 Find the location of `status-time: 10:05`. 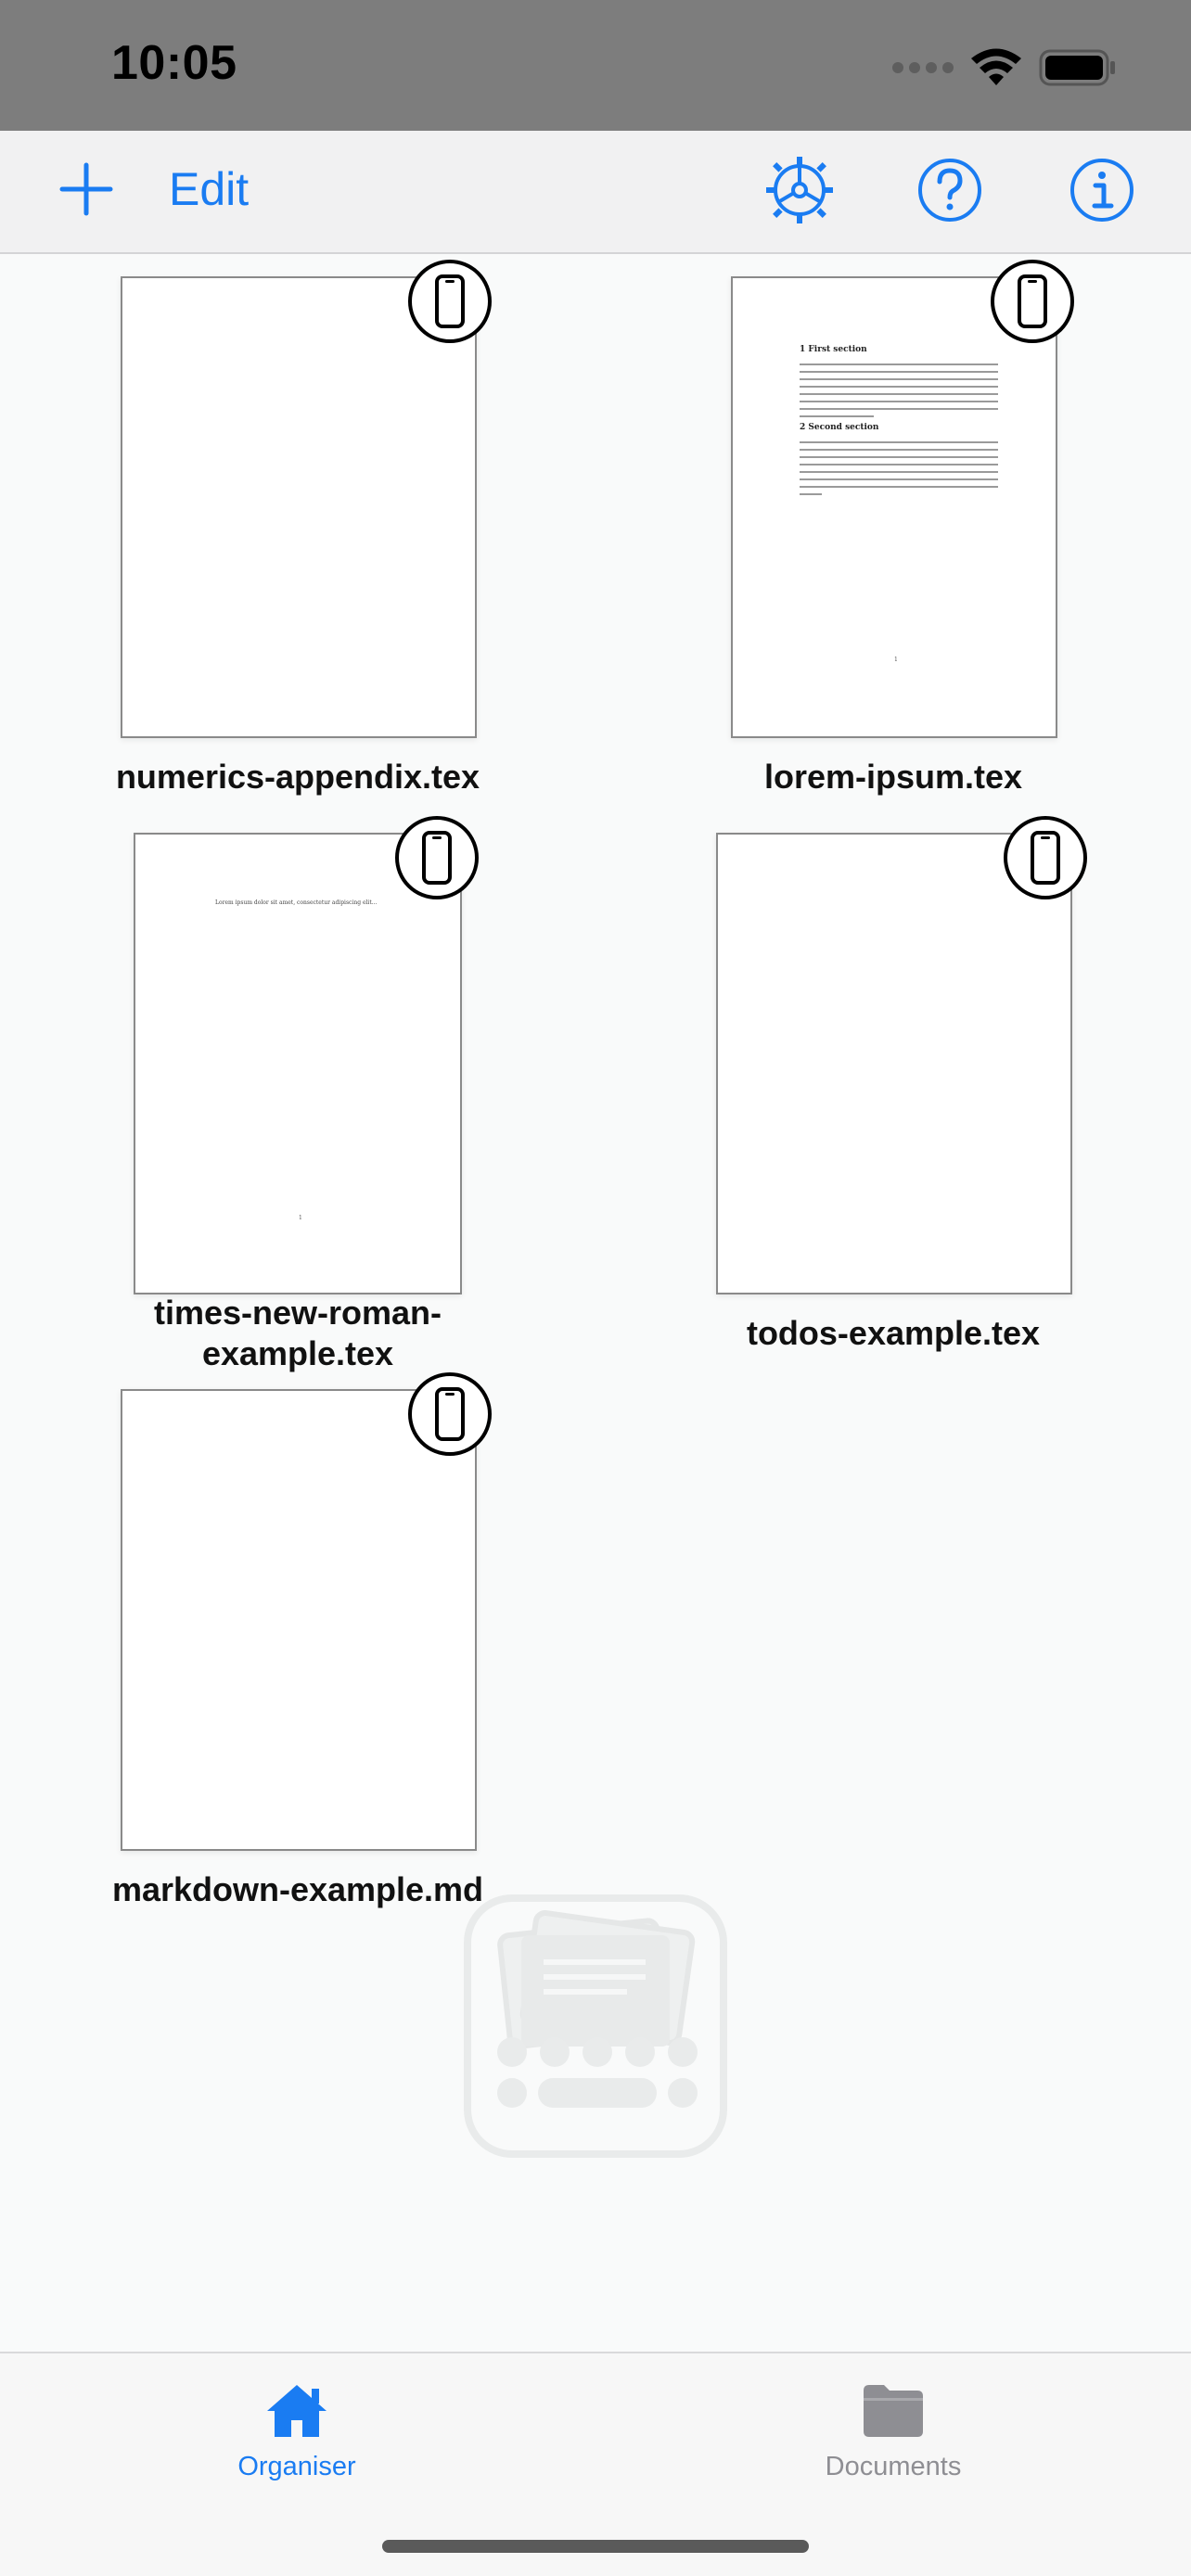

status-time: 10:05 is located at coordinates (174, 63).